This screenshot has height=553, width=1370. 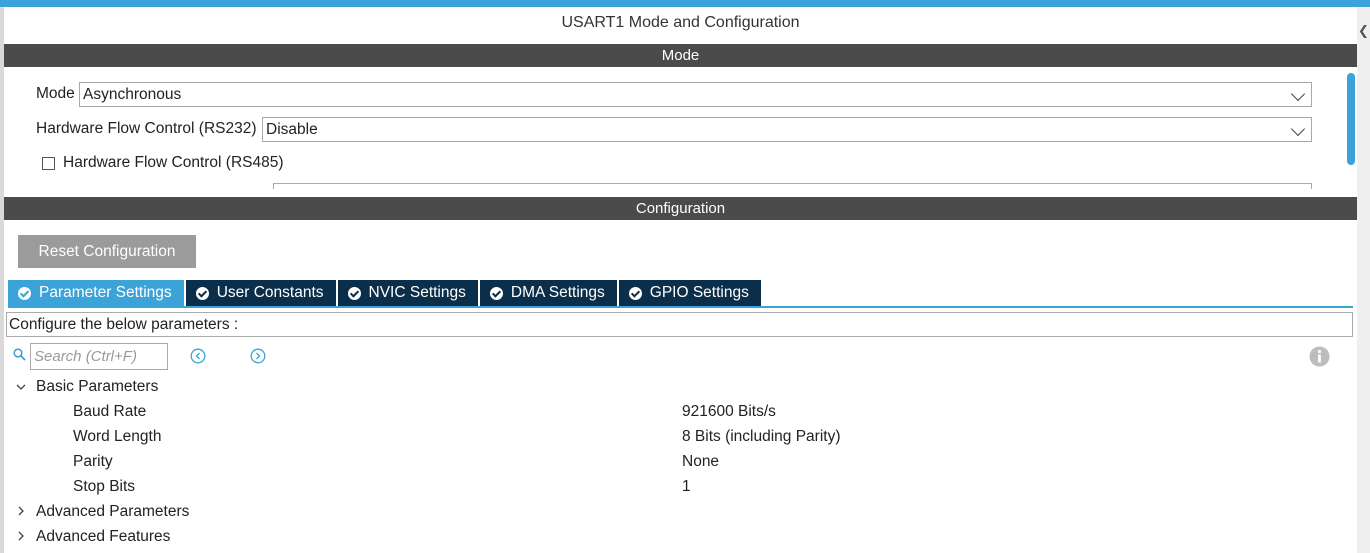 I want to click on previous-result-icon, so click(x=198, y=356).